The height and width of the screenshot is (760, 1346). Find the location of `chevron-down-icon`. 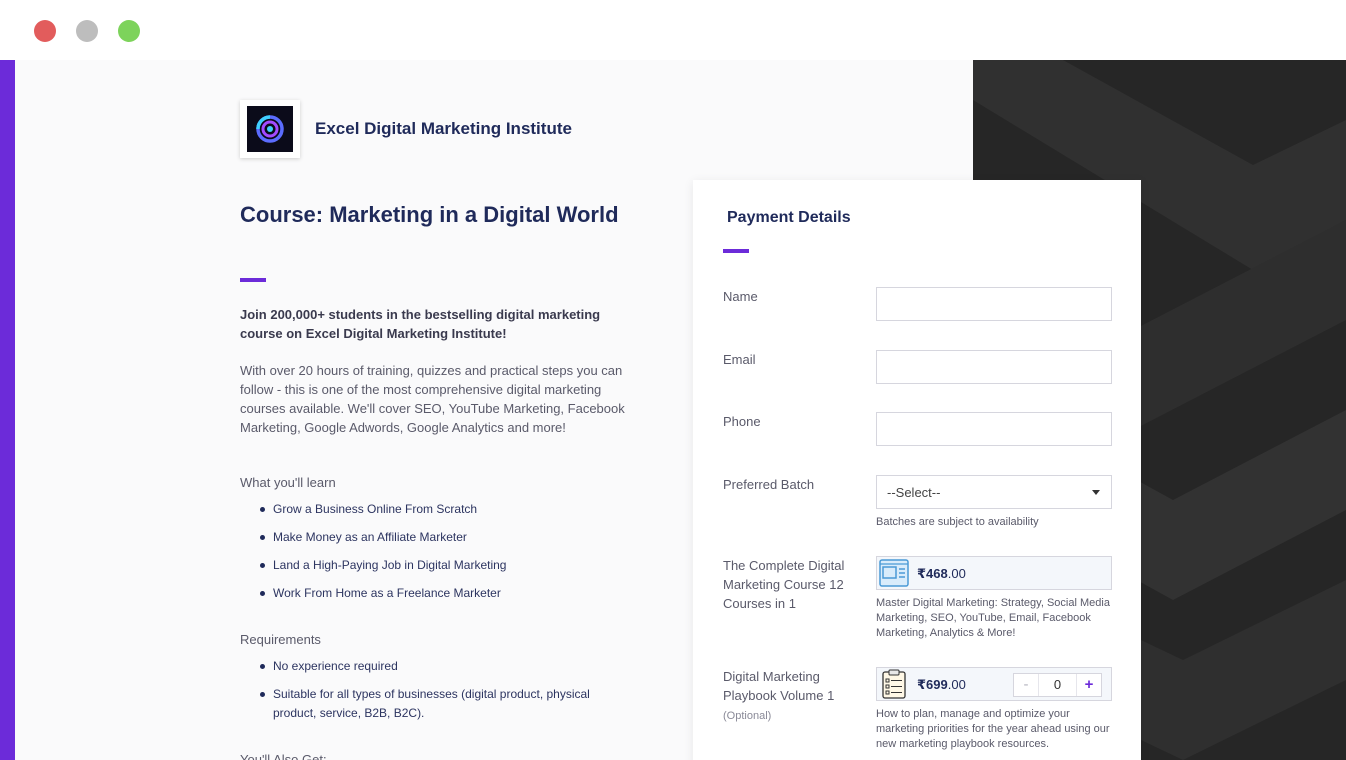

chevron-down-icon is located at coordinates (1096, 492).